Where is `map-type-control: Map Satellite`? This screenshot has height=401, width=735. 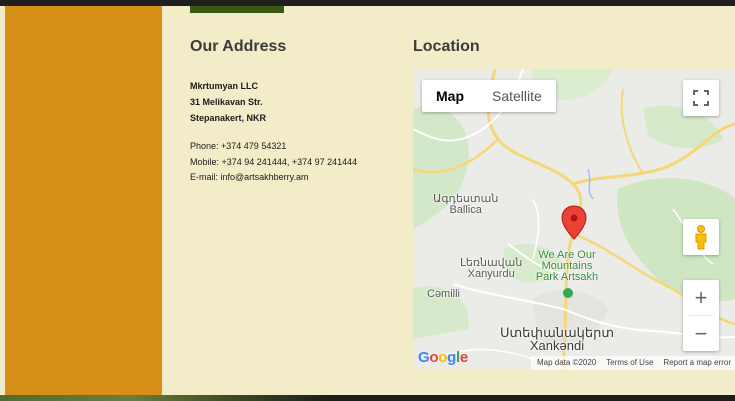 map-type-control: Map Satellite is located at coordinates (489, 96).